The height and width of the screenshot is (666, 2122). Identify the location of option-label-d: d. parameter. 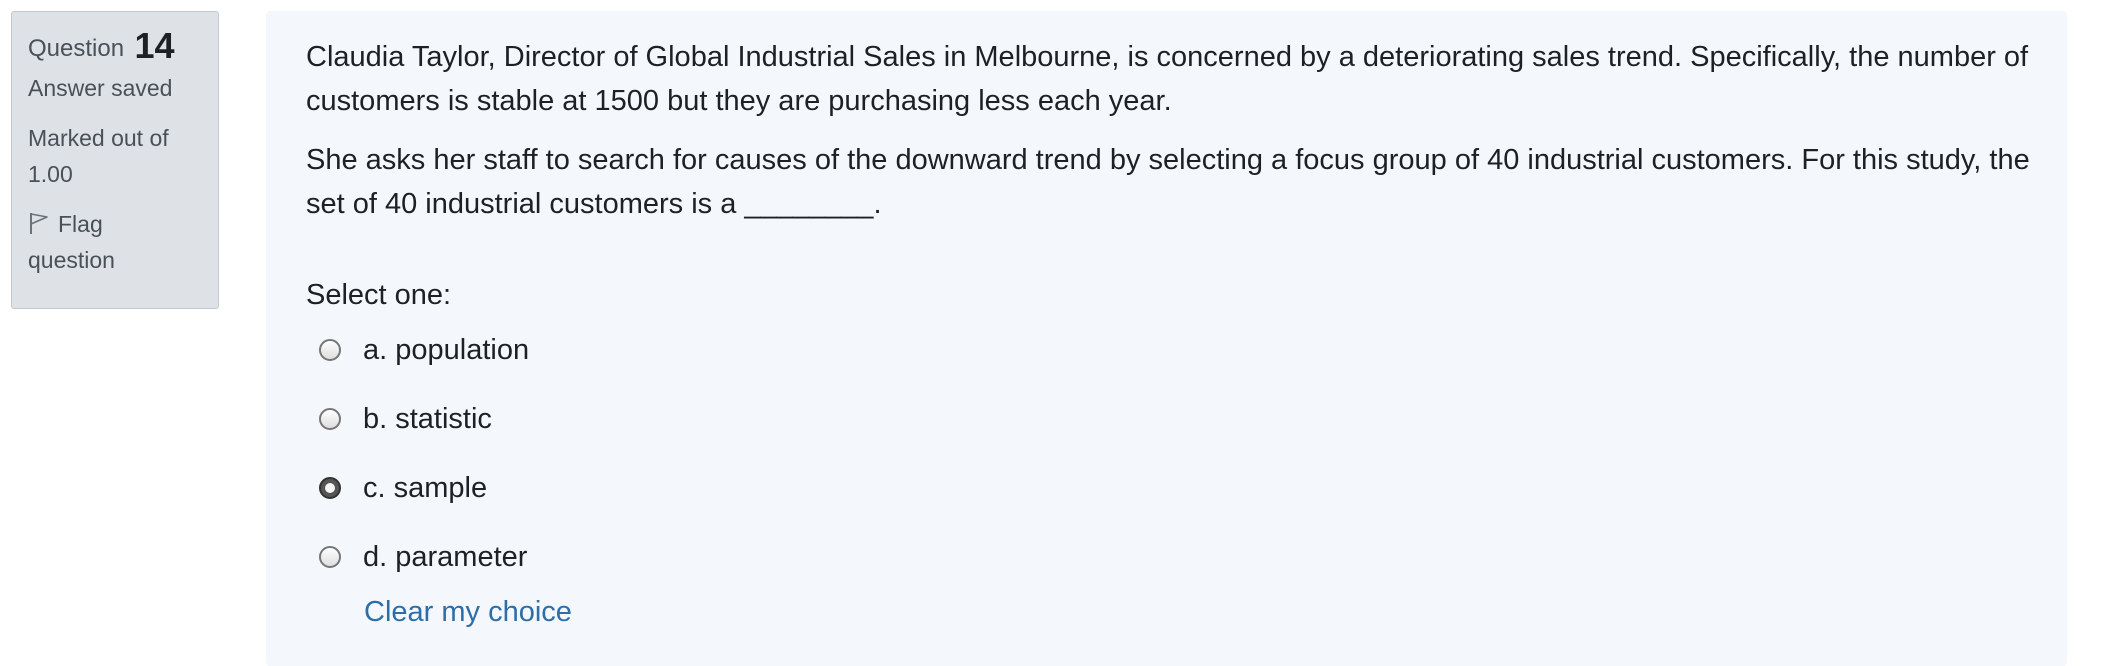
(445, 556).